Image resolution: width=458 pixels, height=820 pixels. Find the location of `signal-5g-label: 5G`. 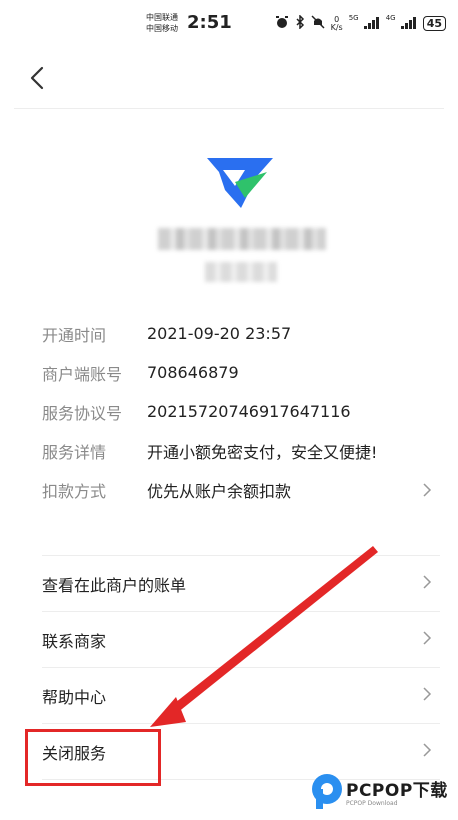

signal-5g-label: 5G is located at coordinates (353, 18).